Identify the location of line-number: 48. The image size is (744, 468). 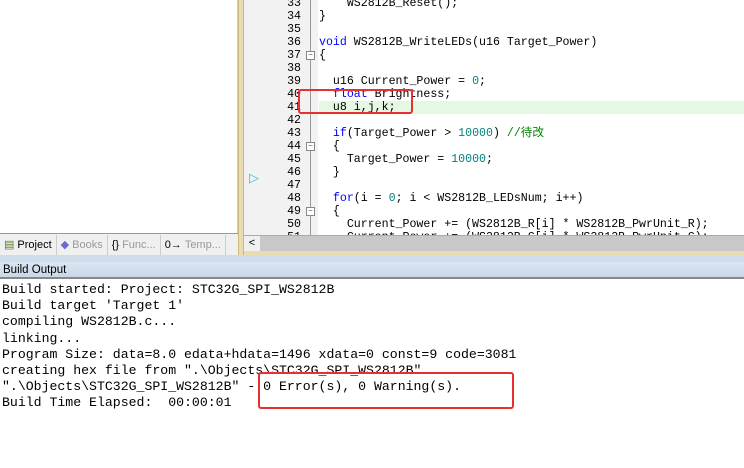
(294, 198).